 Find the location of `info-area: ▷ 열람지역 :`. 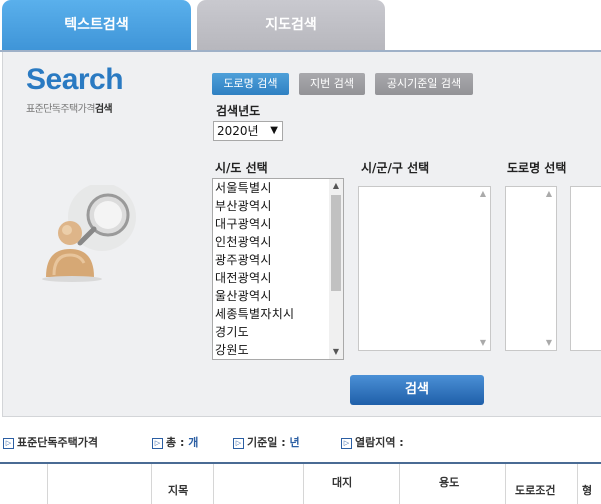

info-area: ▷ 열람지역 : is located at coordinates (372, 442).